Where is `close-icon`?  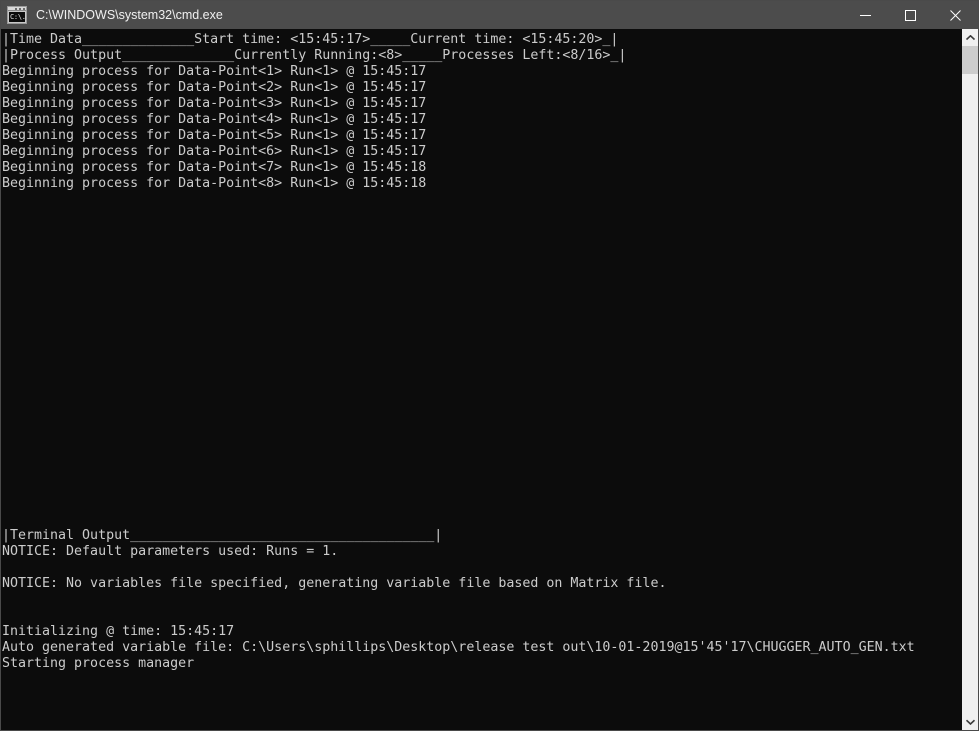 close-icon is located at coordinates (955, 15).